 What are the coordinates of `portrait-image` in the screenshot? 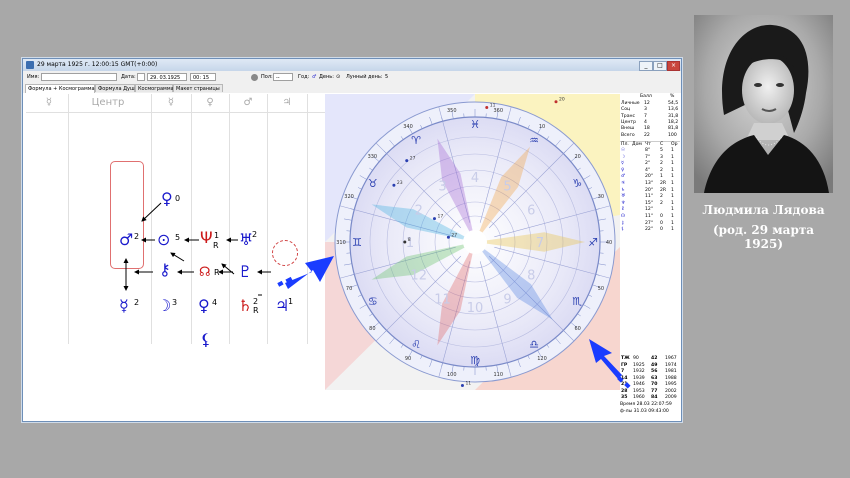 It's located at (763, 104).